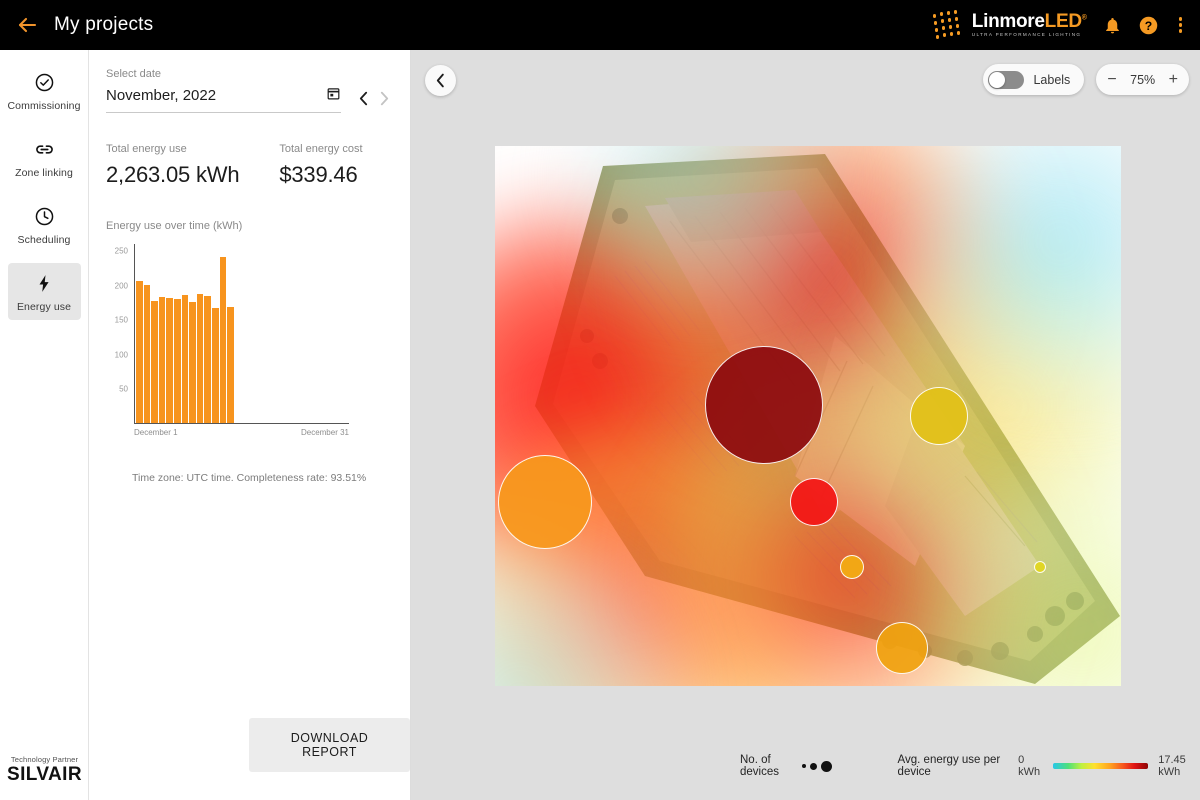 The height and width of the screenshot is (800, 1200). I want to click on y-tick-label: 50, so click(123, 389).